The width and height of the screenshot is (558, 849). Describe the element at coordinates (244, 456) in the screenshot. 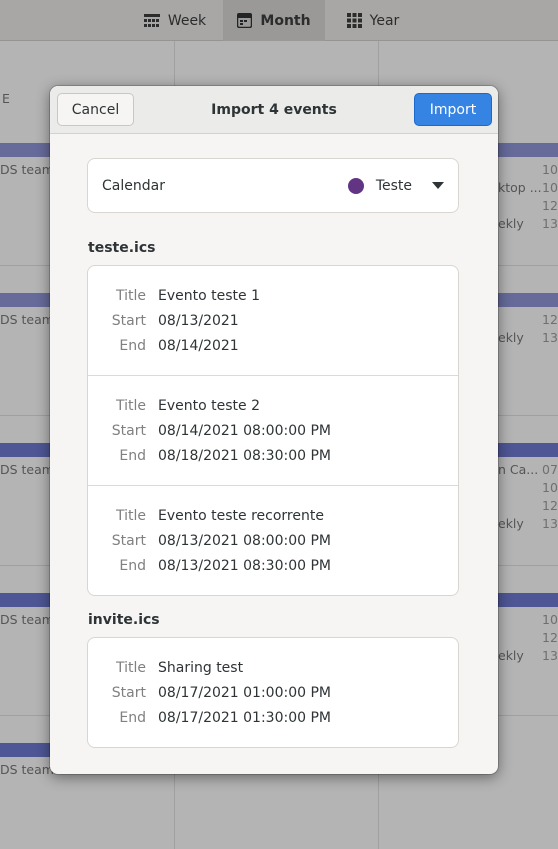

I see `event-end: 08/18/2021 08:30:00 PM` at that location.